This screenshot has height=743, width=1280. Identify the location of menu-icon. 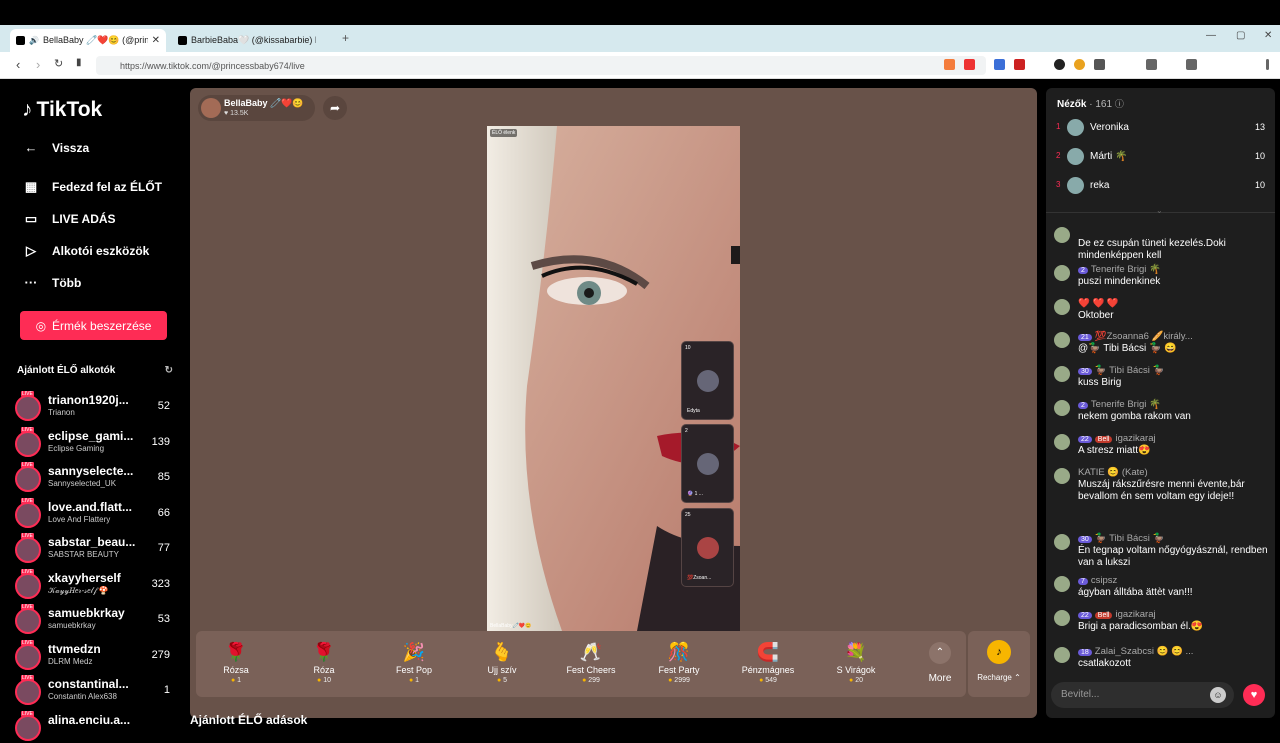
(1267, 64).